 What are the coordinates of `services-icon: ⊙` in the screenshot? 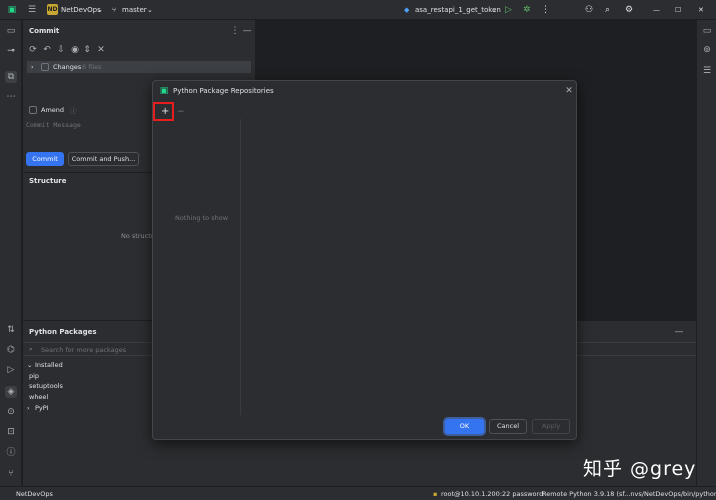 It's located at (11, 412).